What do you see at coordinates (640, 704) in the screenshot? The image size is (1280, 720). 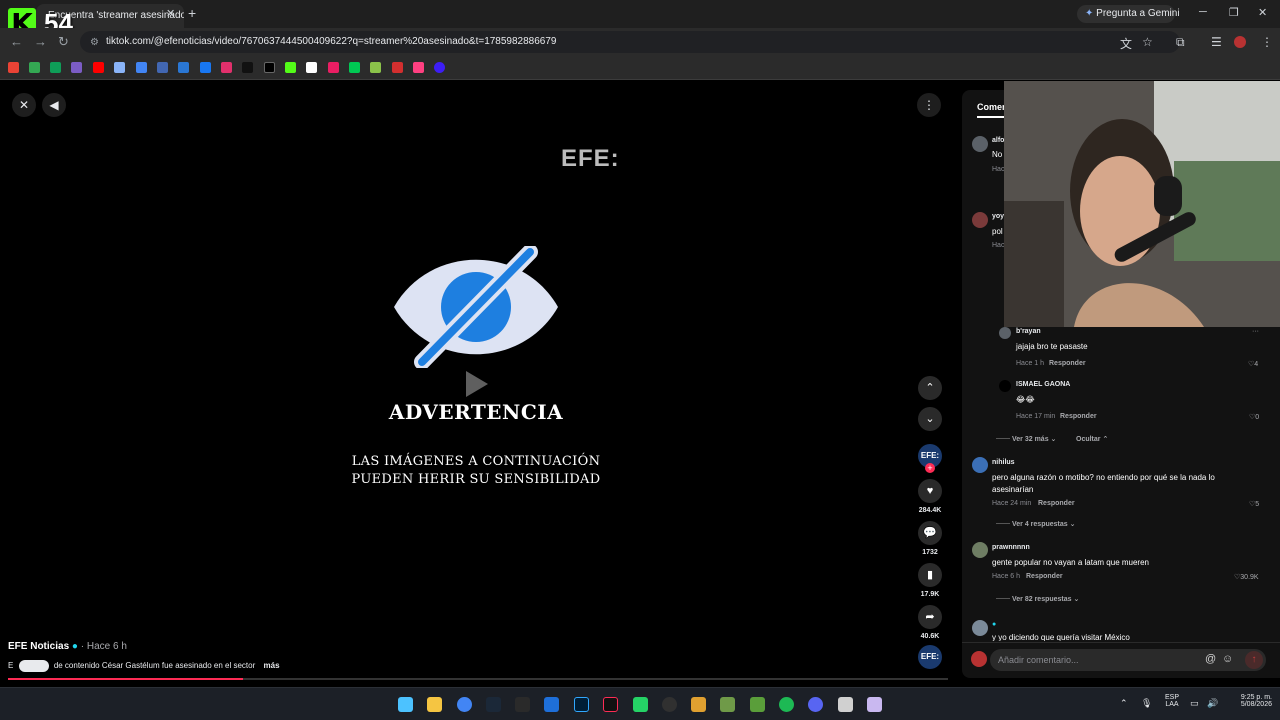 I see `whatsapp-icon` at bounding box center [640, 704].